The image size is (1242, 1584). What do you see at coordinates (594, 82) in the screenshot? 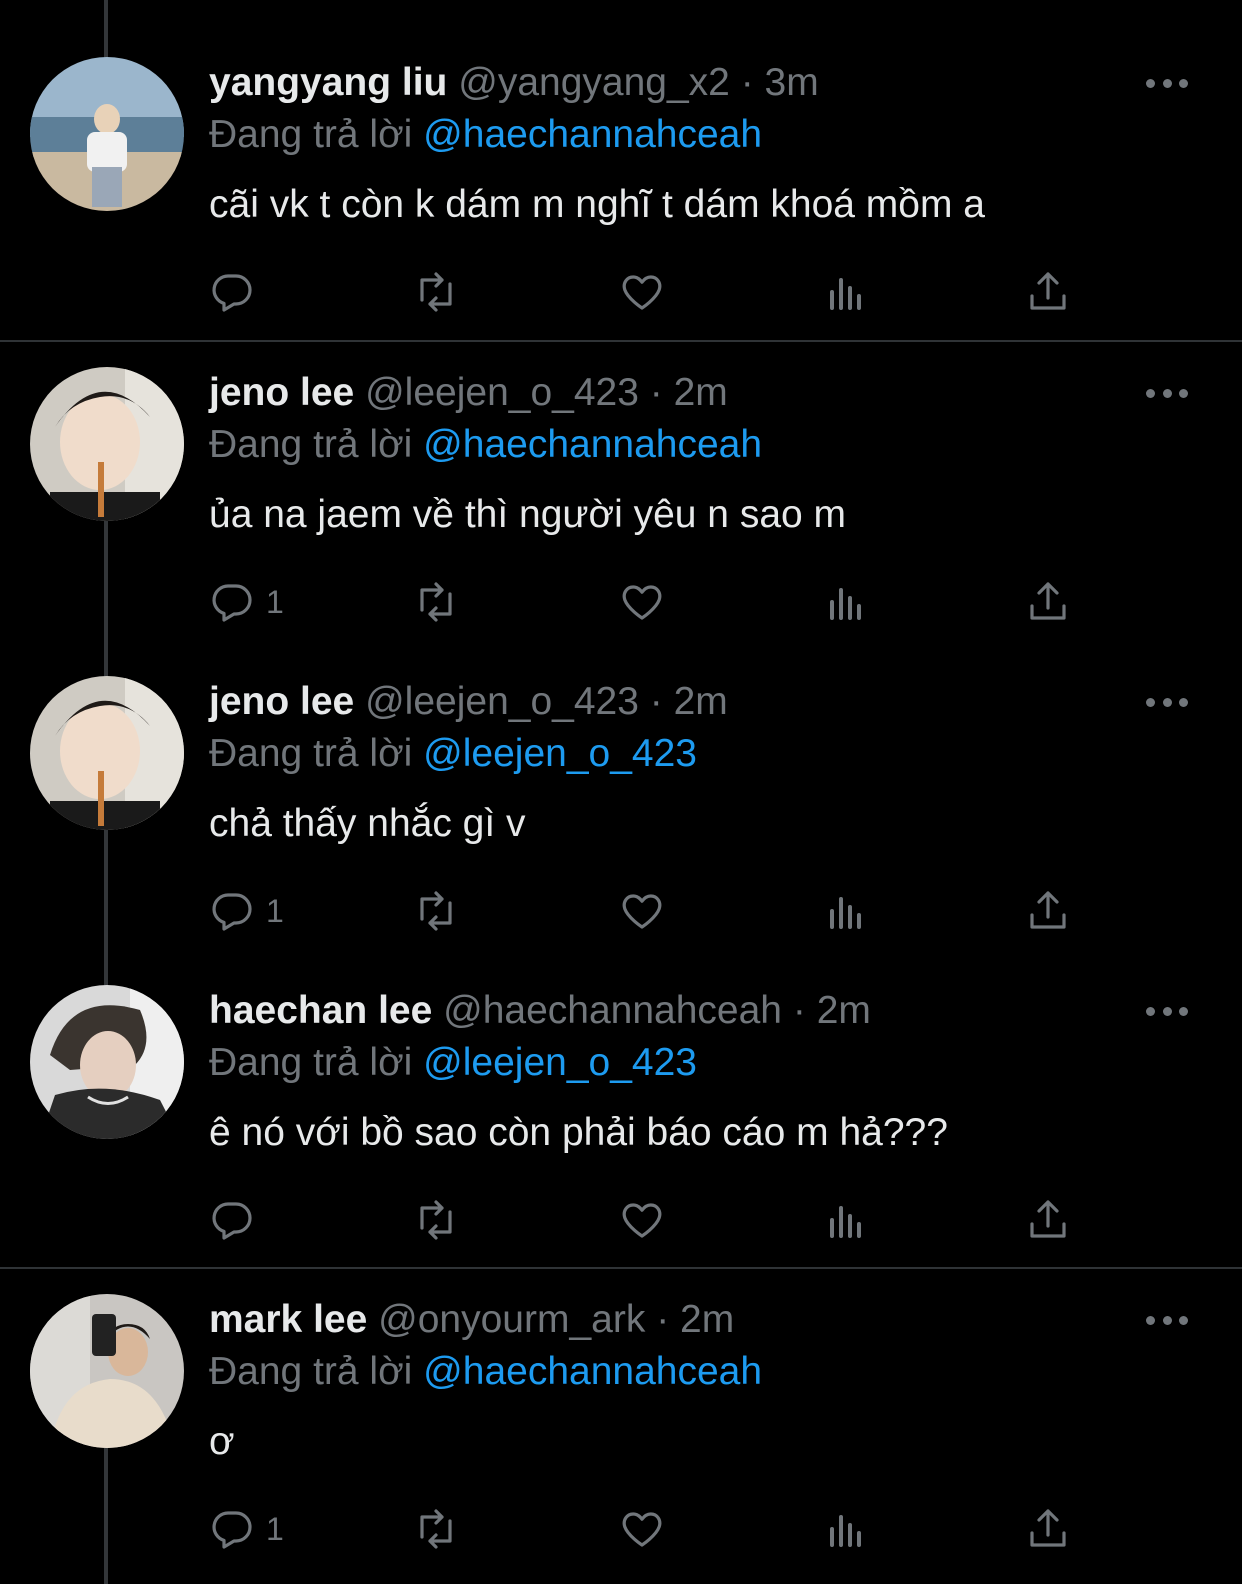
I see `user-handle: @yangyang_x2` at bounding box center [594, 82].